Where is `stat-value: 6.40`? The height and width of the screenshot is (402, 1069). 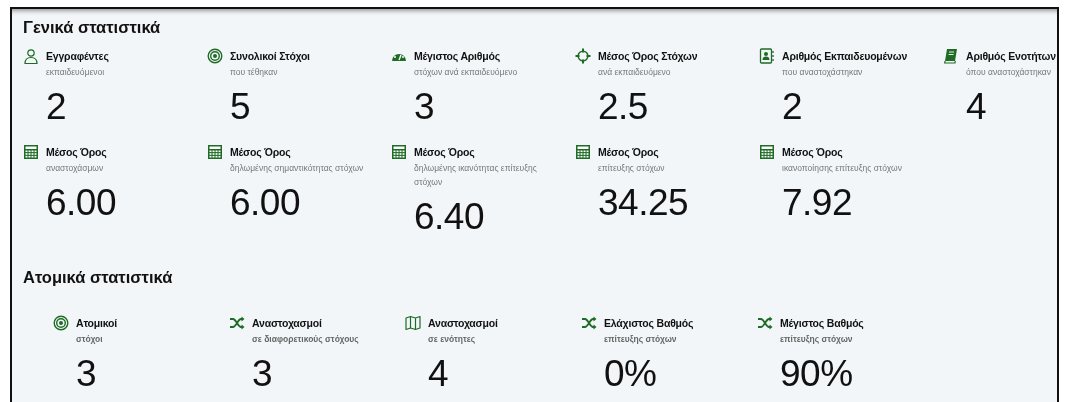
stat-value: 6.40 is located at coordinates (449, 217).